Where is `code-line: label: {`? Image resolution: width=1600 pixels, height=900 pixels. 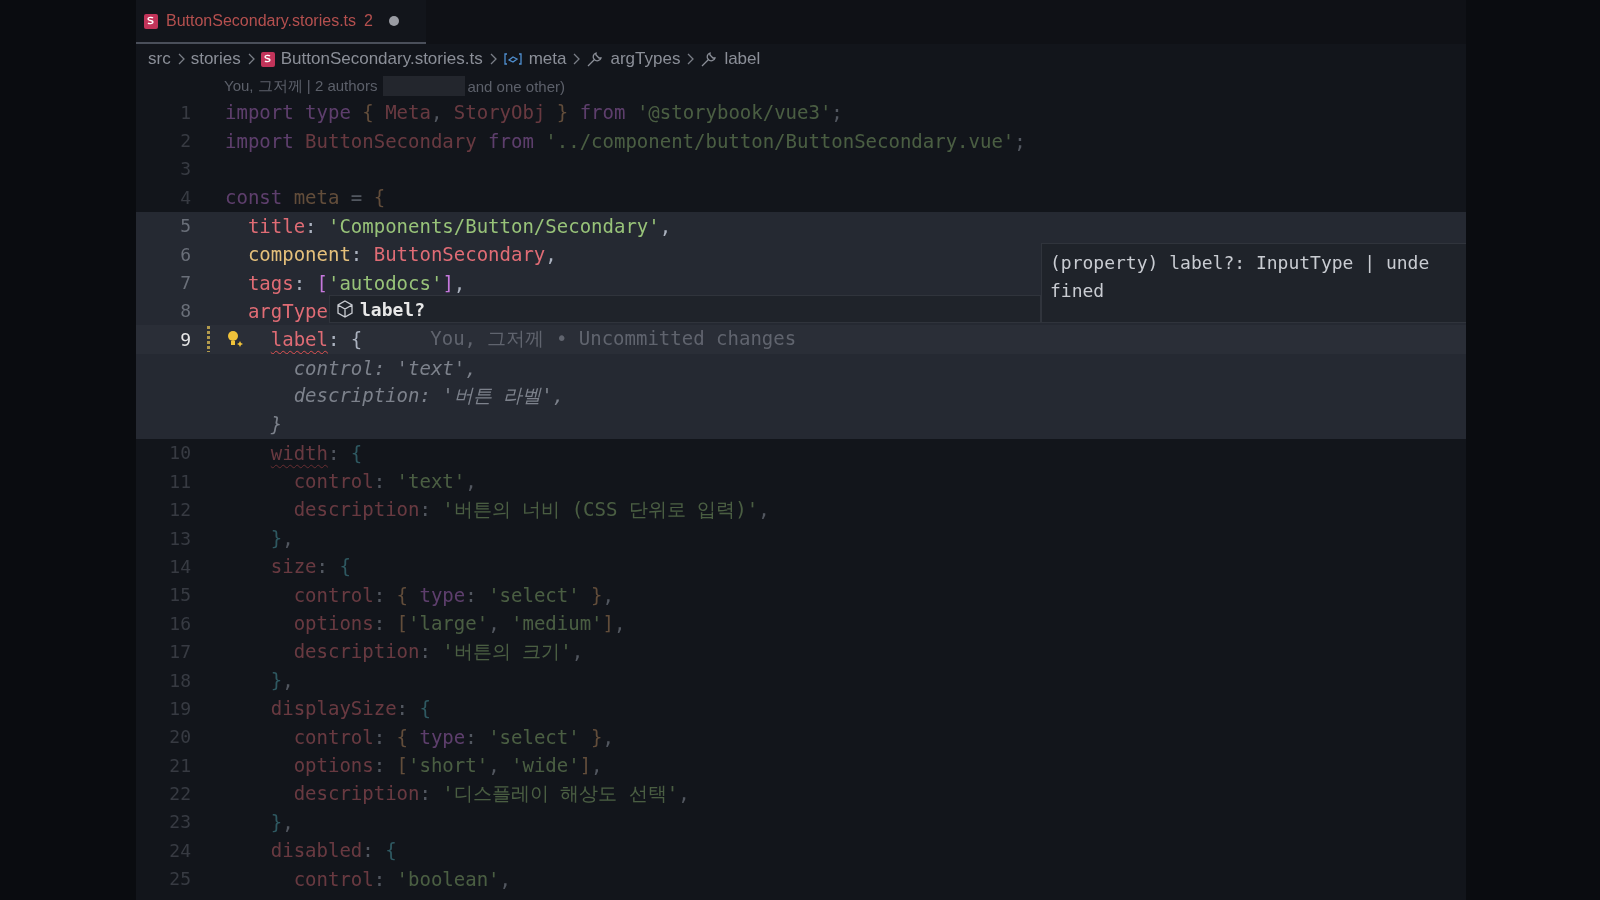
code-line: label: { is located at coordinates (316, 339).